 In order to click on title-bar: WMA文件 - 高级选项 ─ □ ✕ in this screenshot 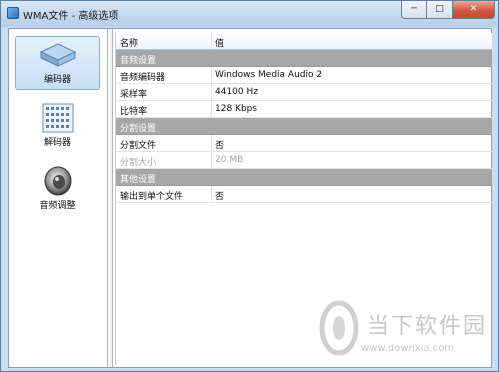, I will do `click(249, 14)`.